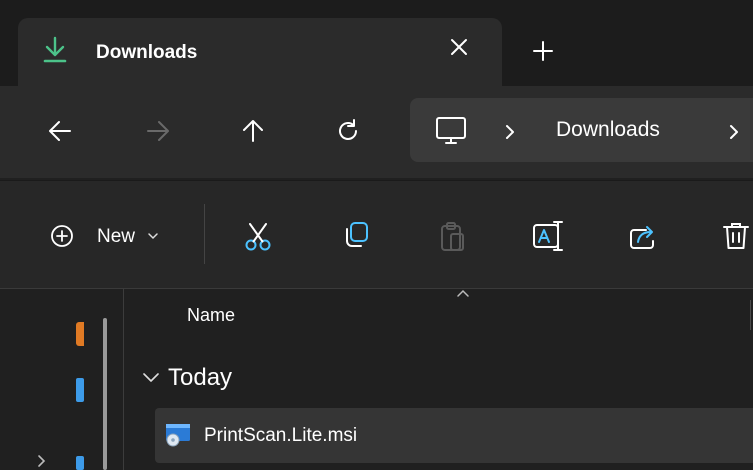 Image resolution: width=753 pixels, height=470 pixels. Describe the element at coordinates (463, 293) in the screenshot. I see `sort-ascending-icon` at that location.